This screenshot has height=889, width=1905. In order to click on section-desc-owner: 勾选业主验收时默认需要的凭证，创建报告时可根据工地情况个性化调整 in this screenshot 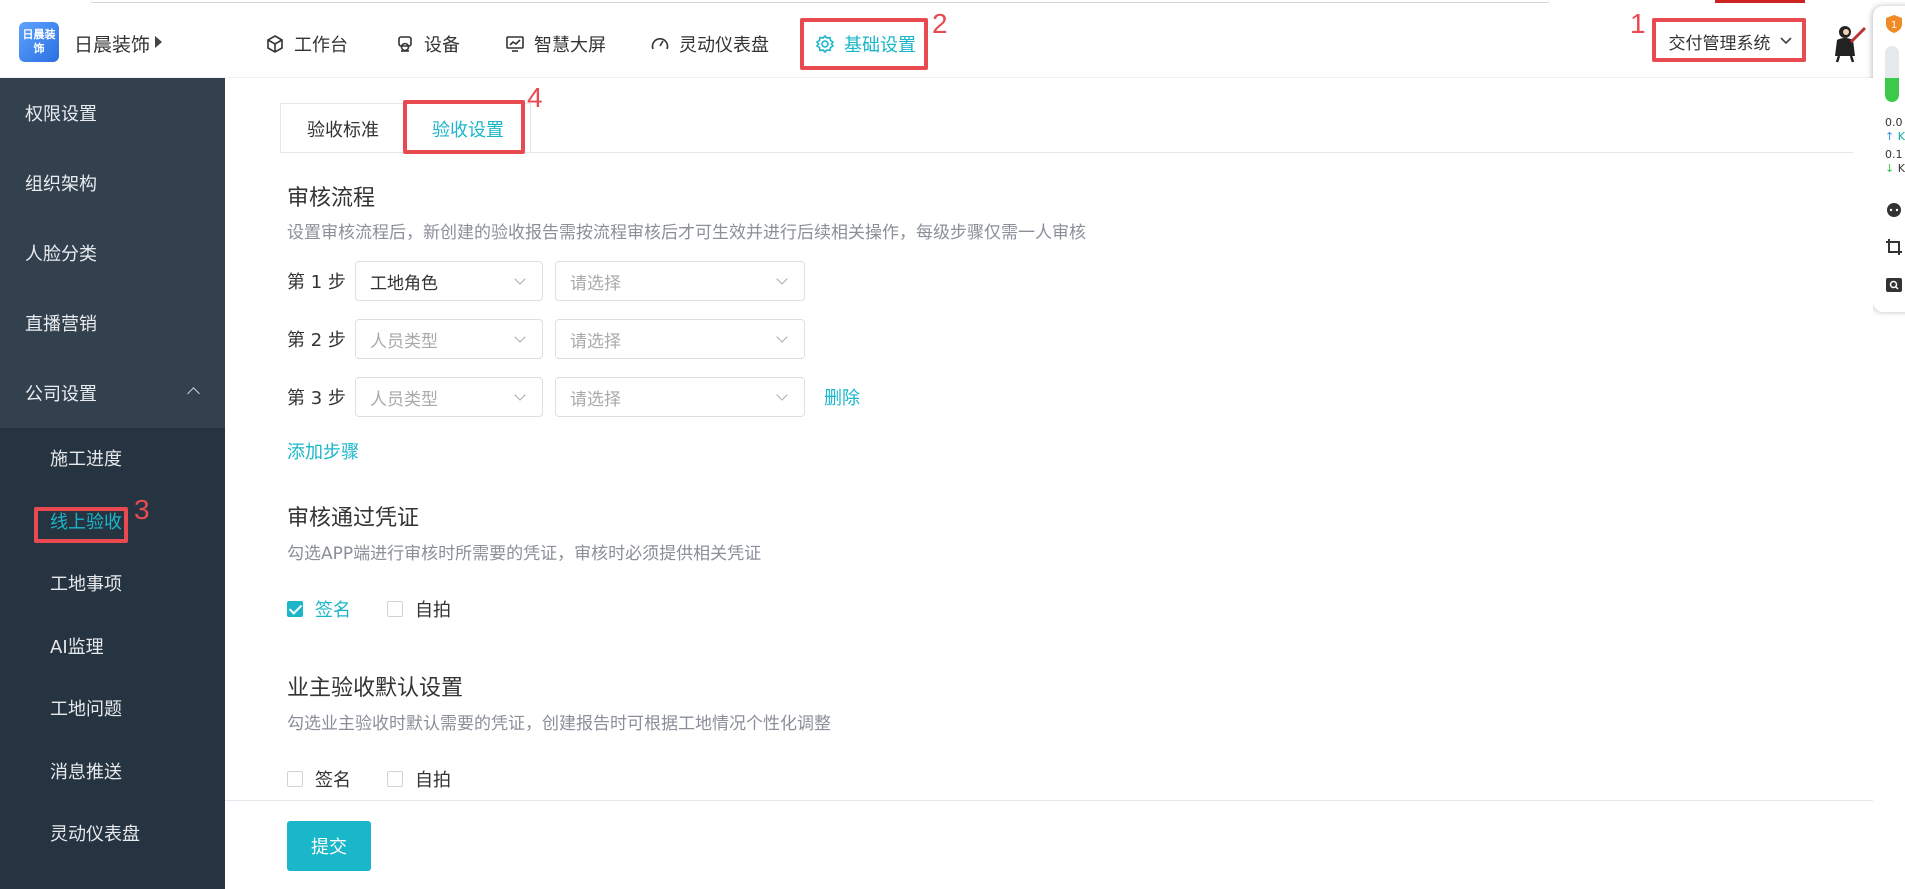, I will do `click(559, 724)`.